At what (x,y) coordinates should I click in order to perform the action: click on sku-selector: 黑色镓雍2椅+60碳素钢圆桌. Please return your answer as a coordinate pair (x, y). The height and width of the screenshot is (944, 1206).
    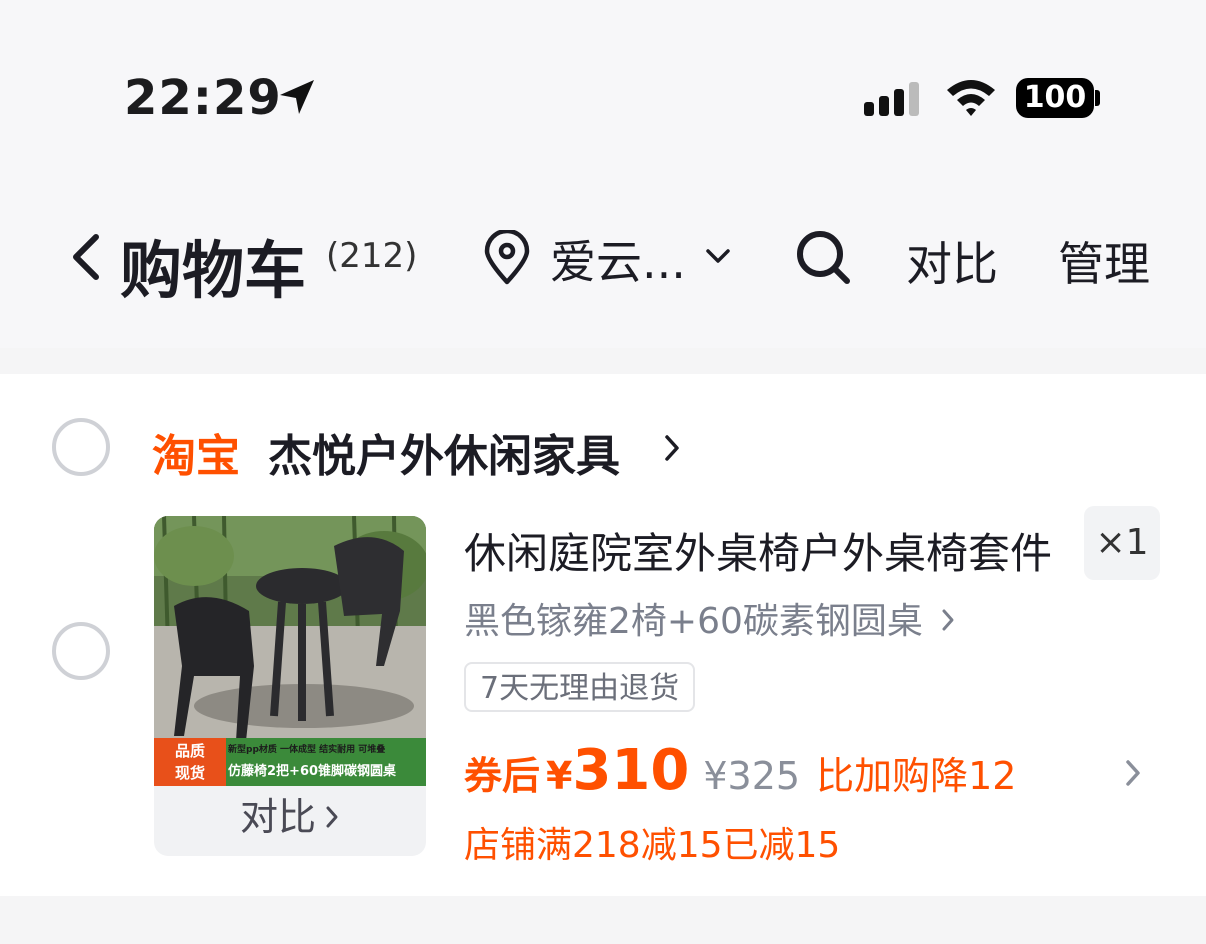
    Looking at the image, I should click on (710, 618).